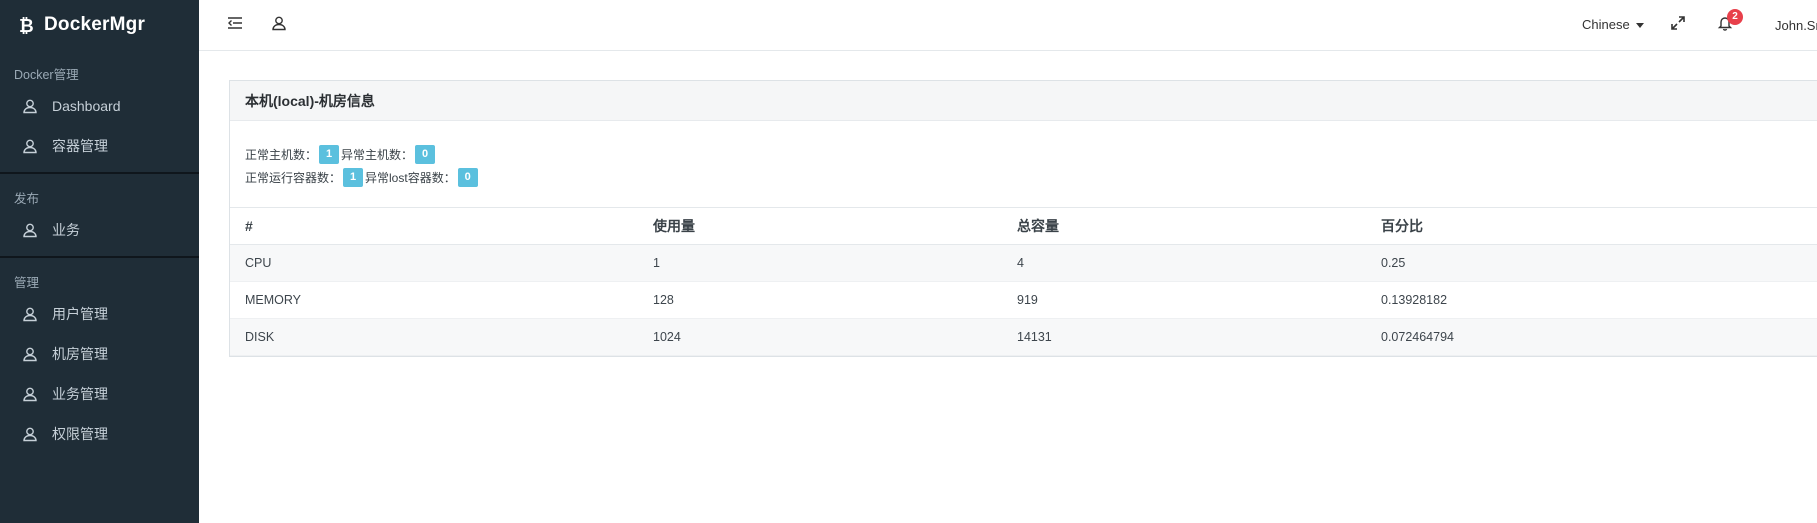 This screenshot has width=1817, height=523. Describe the element at coordinates (1031, 177) in the screenshot. I see `container-stats: 正常运行容器数： 1 异常lost容器数： 0` at that location.